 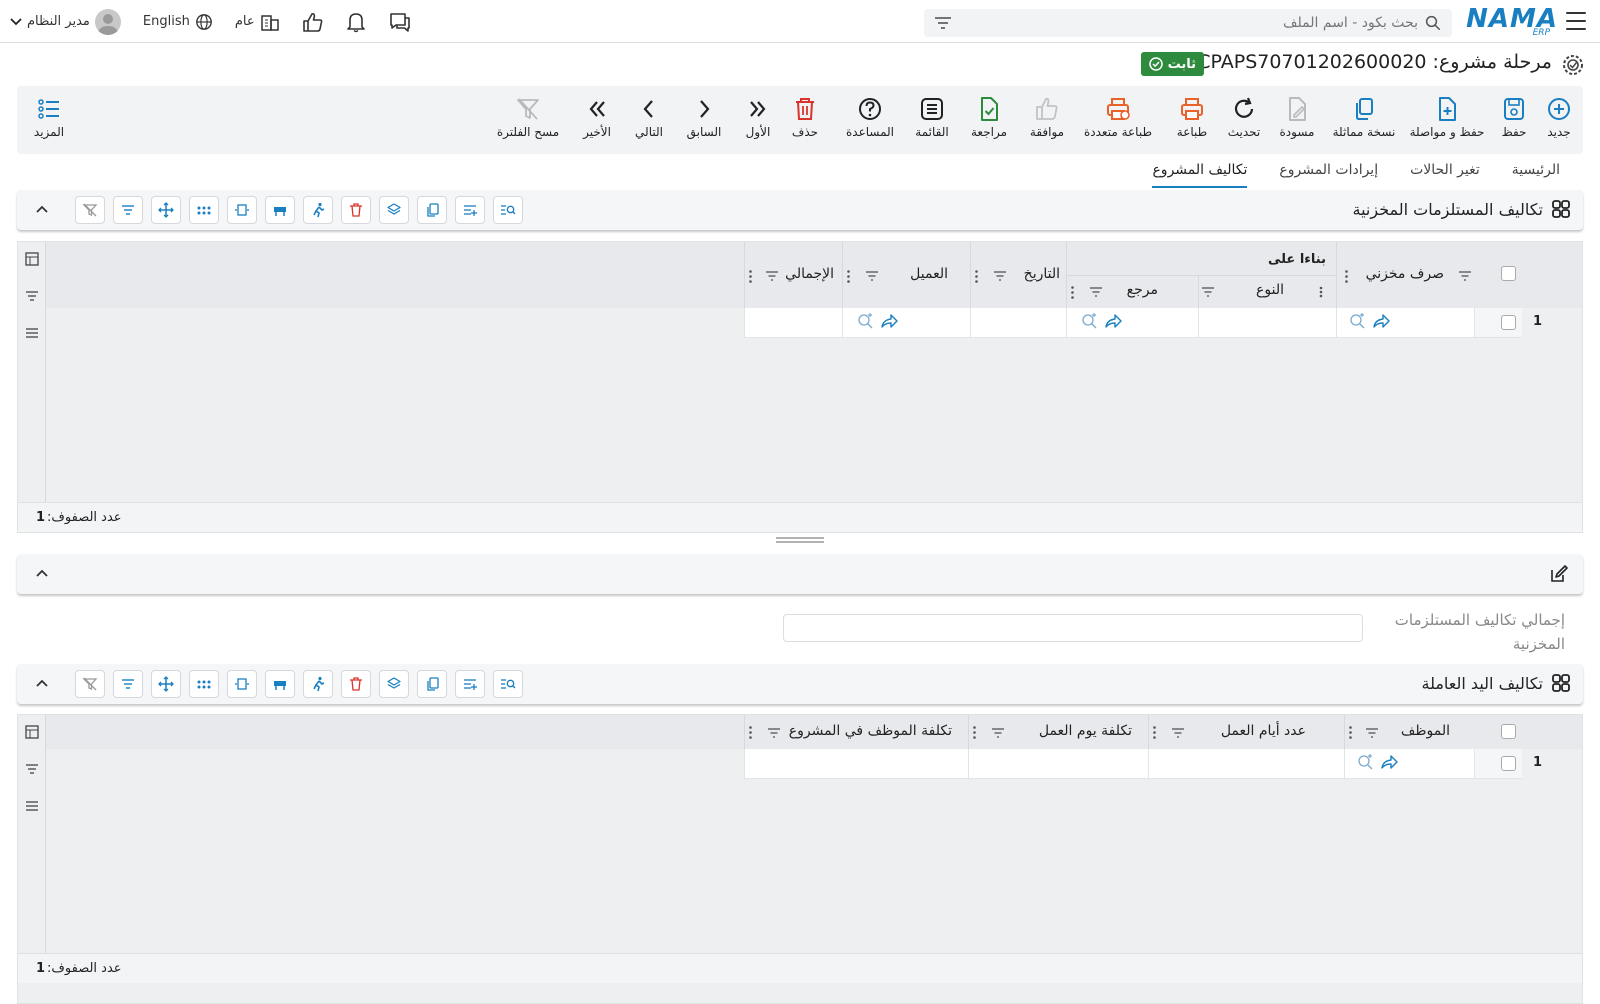 I want to click on cell-type, so click(x=1267, y=323).